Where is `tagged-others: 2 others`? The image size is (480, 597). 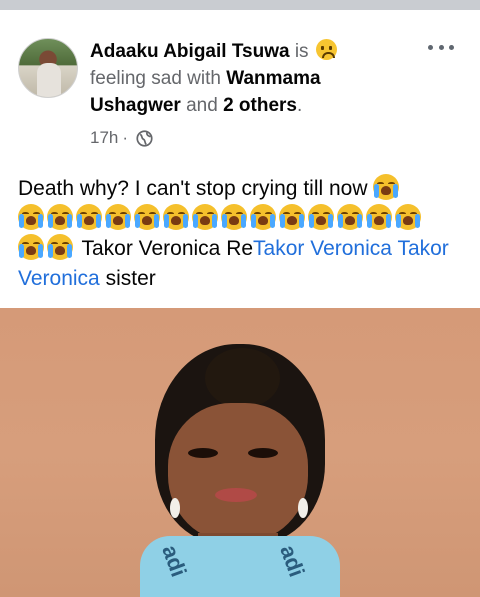
tagged-others: 2 others is located at coordinates (260, 105).